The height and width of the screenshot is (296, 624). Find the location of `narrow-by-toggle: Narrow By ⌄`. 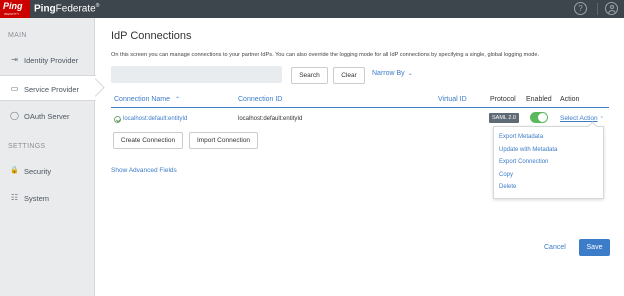

narrow-by-toggle: Narrow By ⌄ is located at coordinates (392, 73).